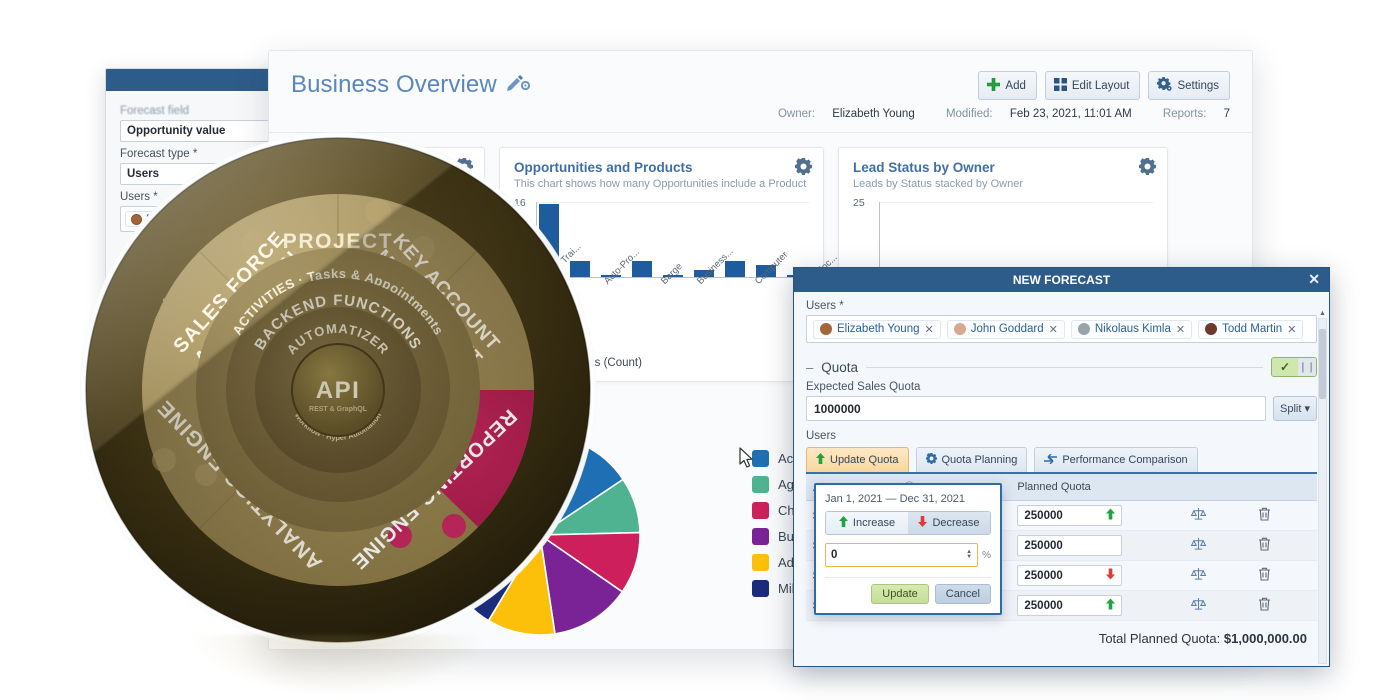  What do you see at coordinates (1307, 409) in the screenshot?
I see `chevron-down-icon: ▾` at bounding box center [1307, 409].